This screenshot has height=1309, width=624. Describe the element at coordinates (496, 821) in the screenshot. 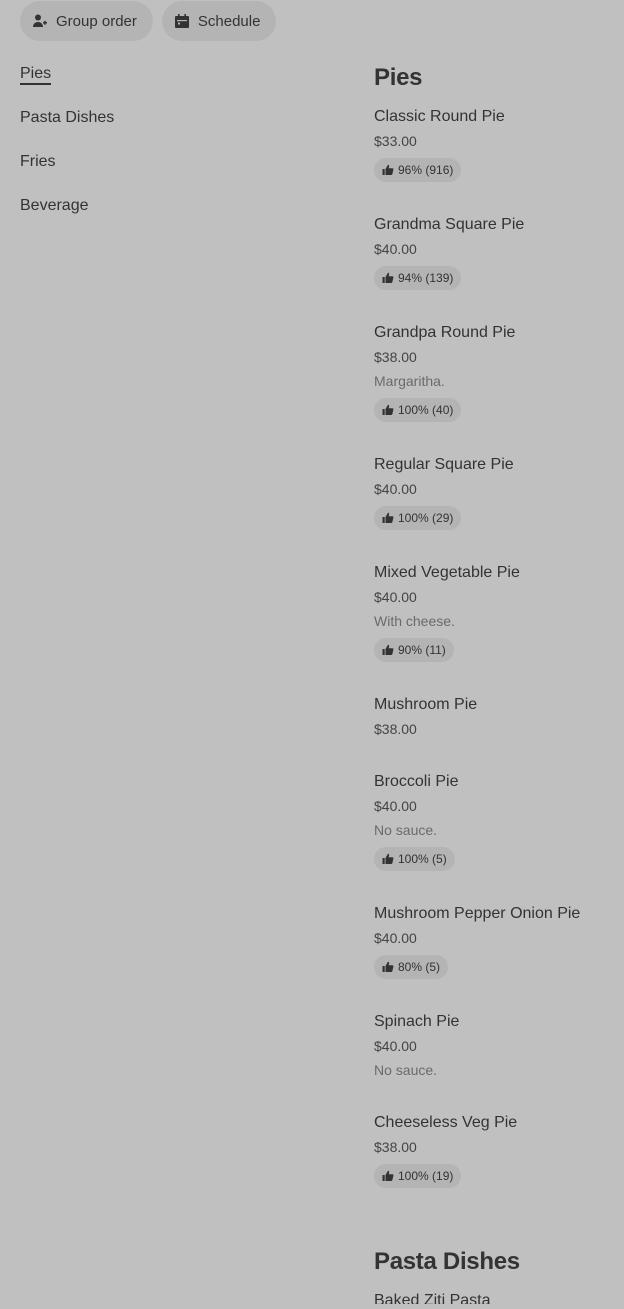

I see `menu-item: Broccoli Pie $40.00 No sauce. 100% (5)` at that location.